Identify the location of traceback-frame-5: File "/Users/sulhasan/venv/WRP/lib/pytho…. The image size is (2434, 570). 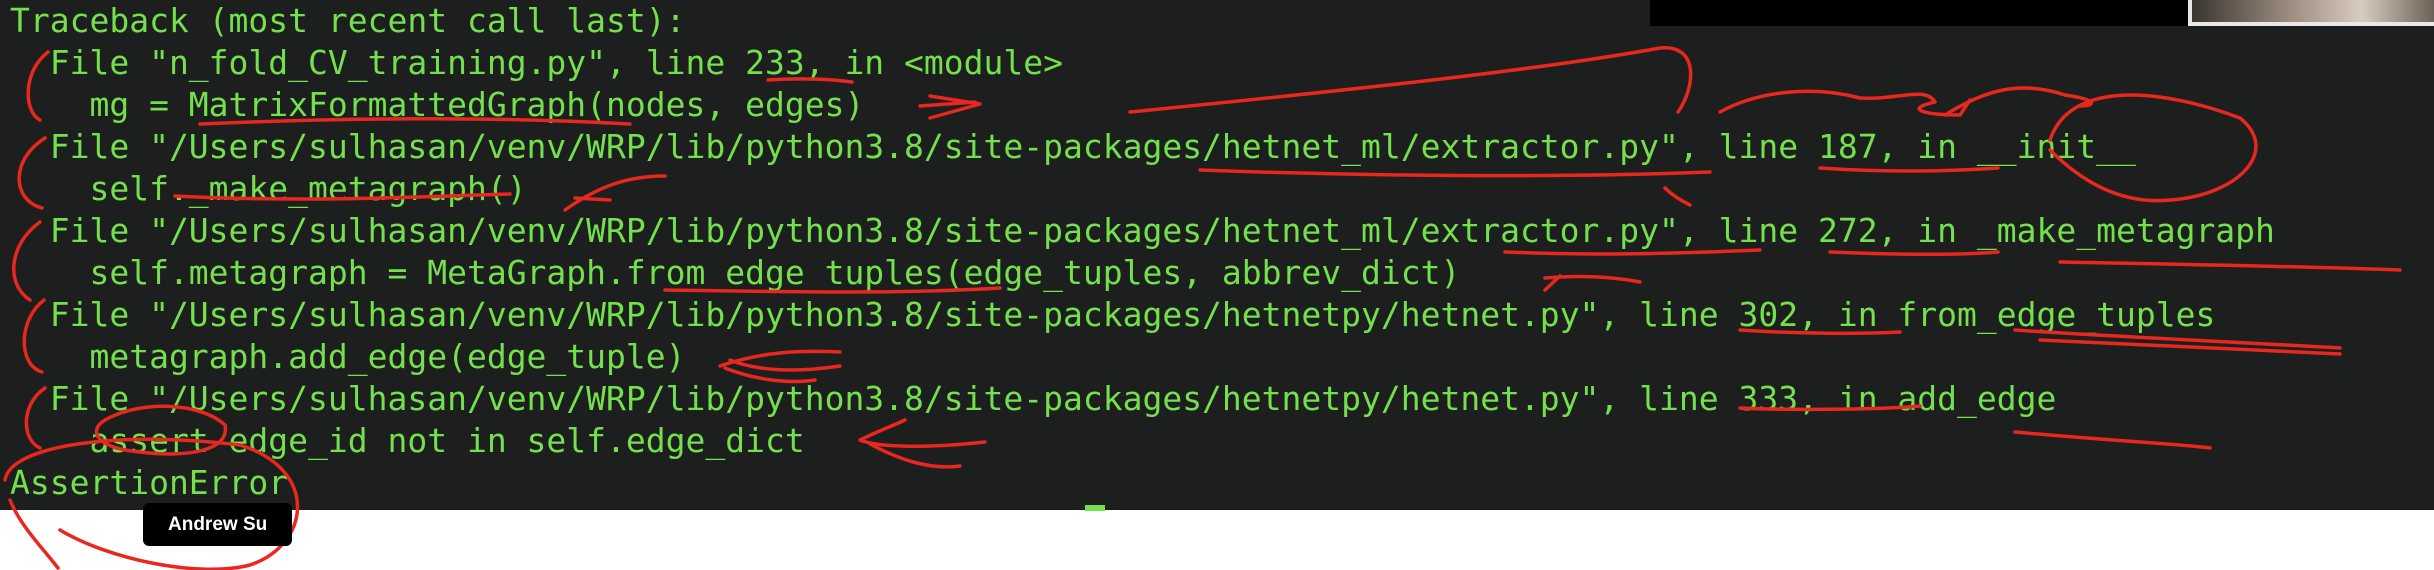
(1033, 398).